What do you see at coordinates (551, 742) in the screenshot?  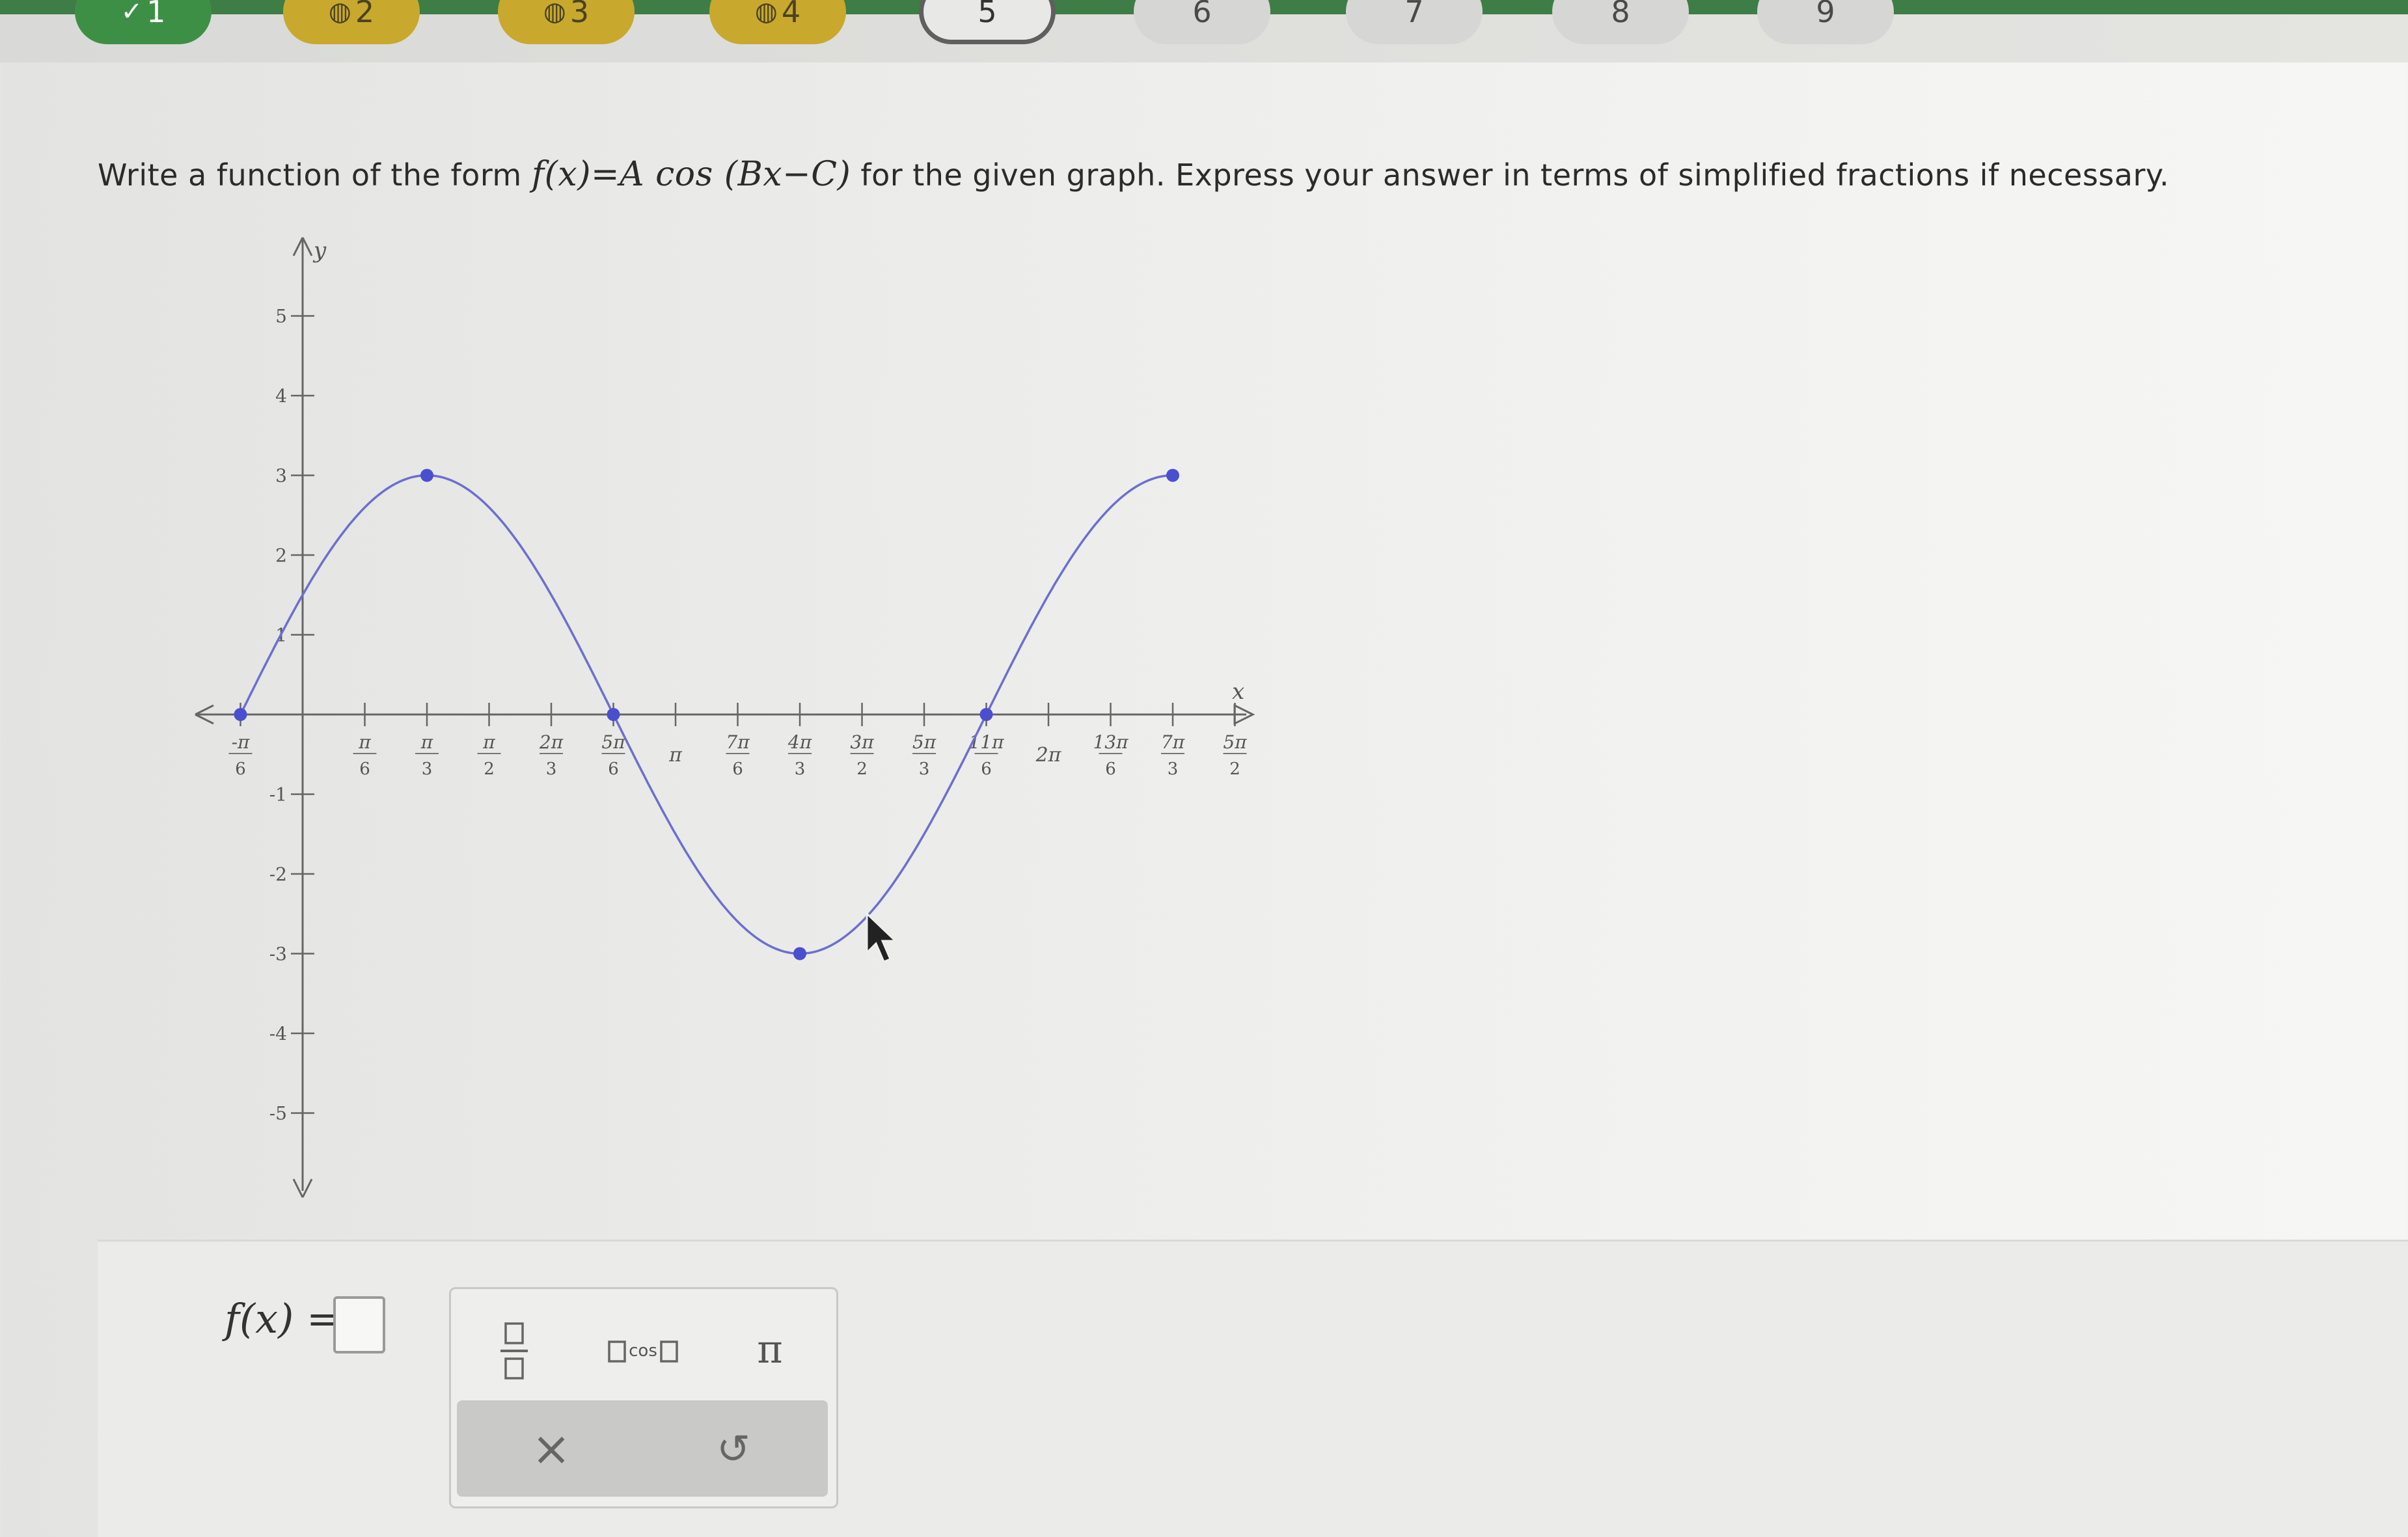 I see `x-tick-label-numerator: 2π` at bounding box center [551, 742].